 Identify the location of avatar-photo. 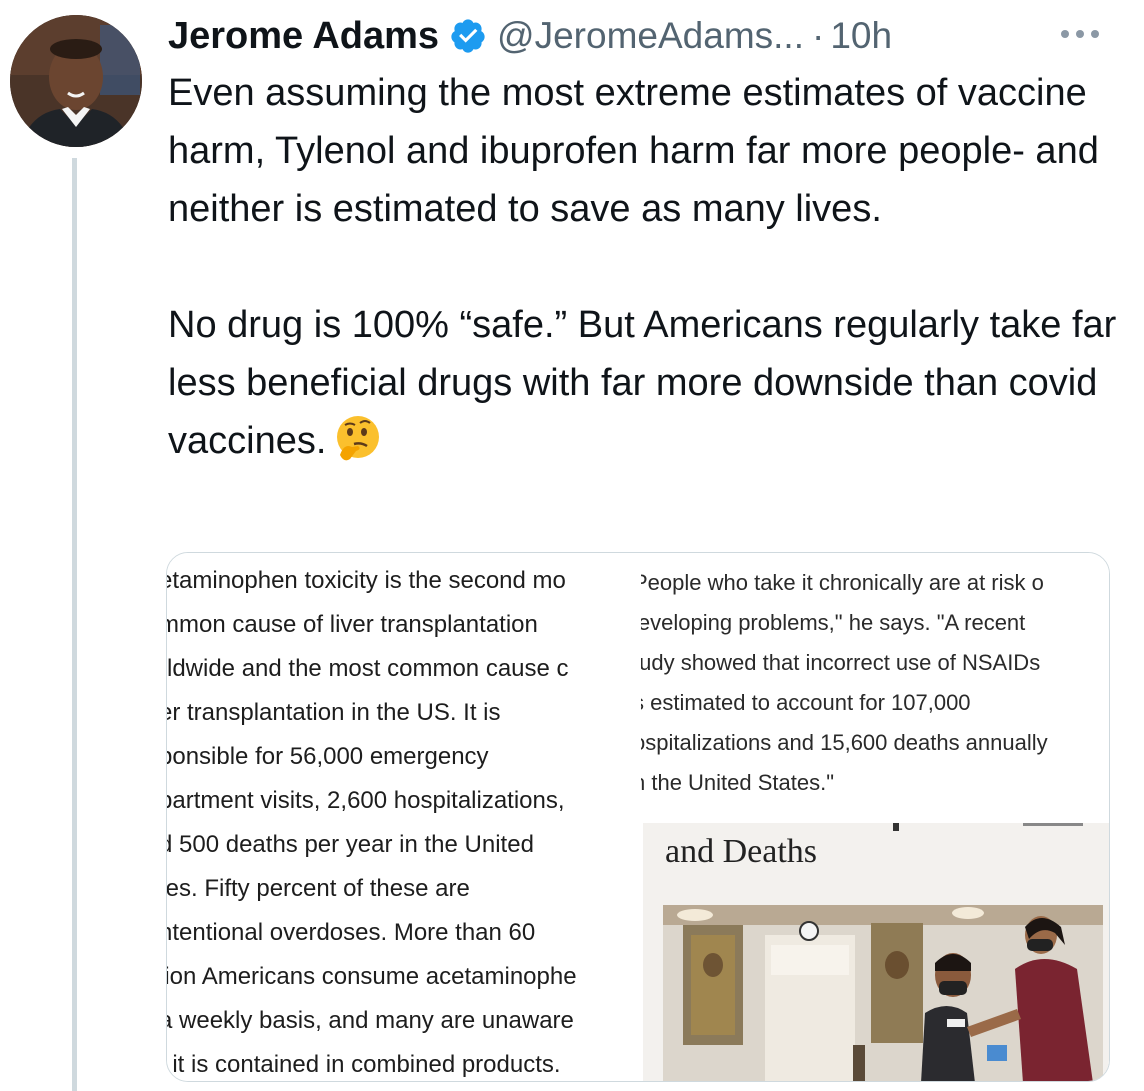
(76, 81).